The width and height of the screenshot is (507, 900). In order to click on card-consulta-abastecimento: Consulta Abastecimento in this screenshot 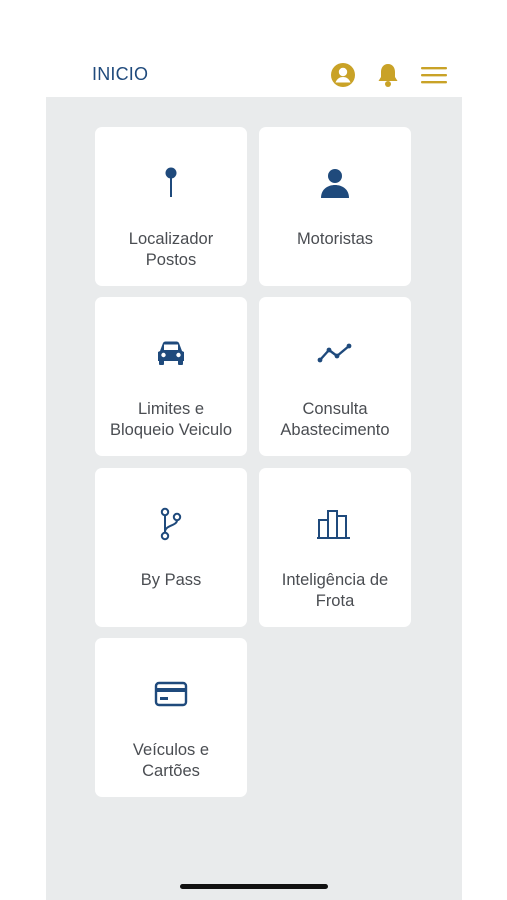, I will do `click(335, 376)`.